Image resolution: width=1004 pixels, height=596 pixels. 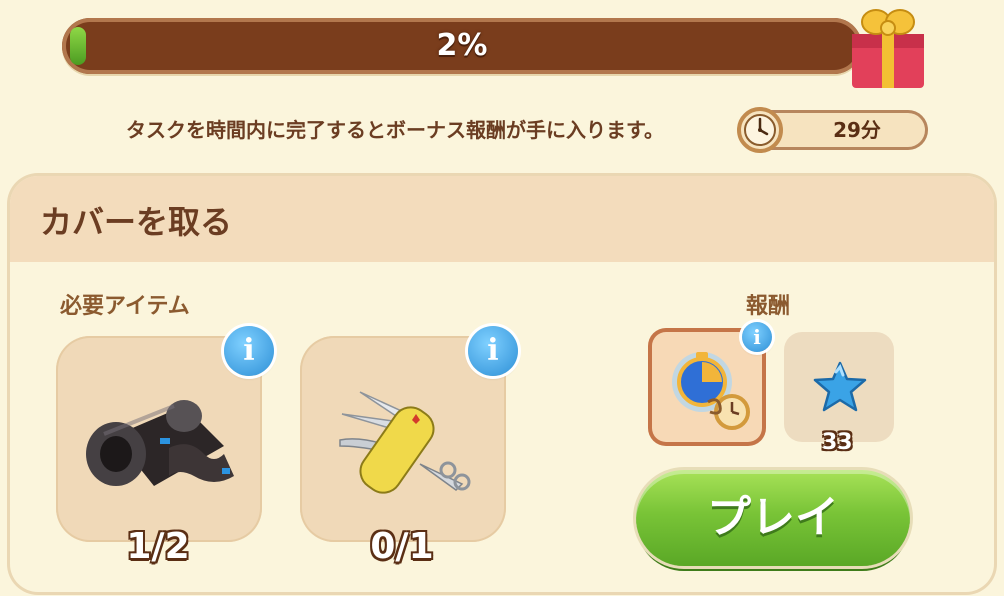 I want to click on reward-blue-star, so click(x=839, y=387).